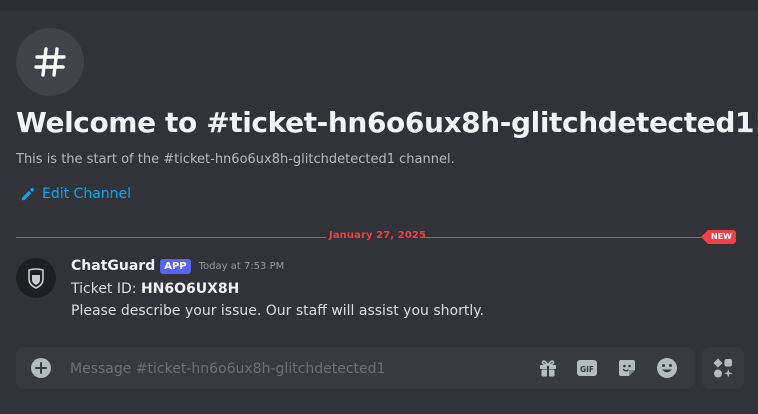 This screenshot has width=758, height=414. Describe the element at coordinates (718, 237) in the screenshot. I see `new-badge: NEW` at that location.